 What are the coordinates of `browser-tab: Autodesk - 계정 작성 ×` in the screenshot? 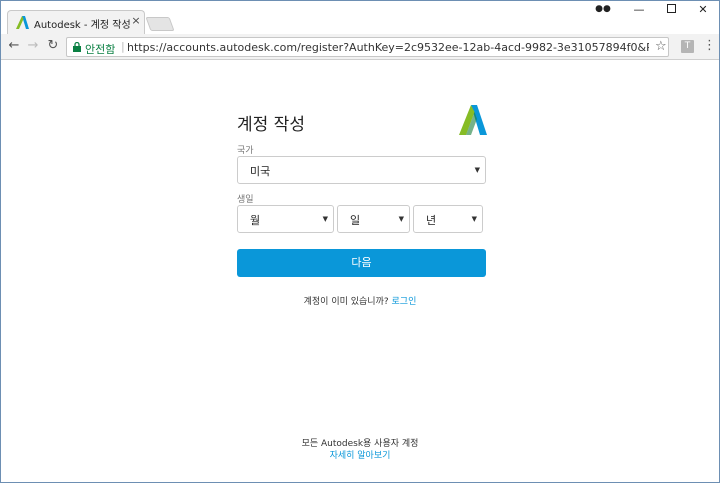 It's located at (76, 22).